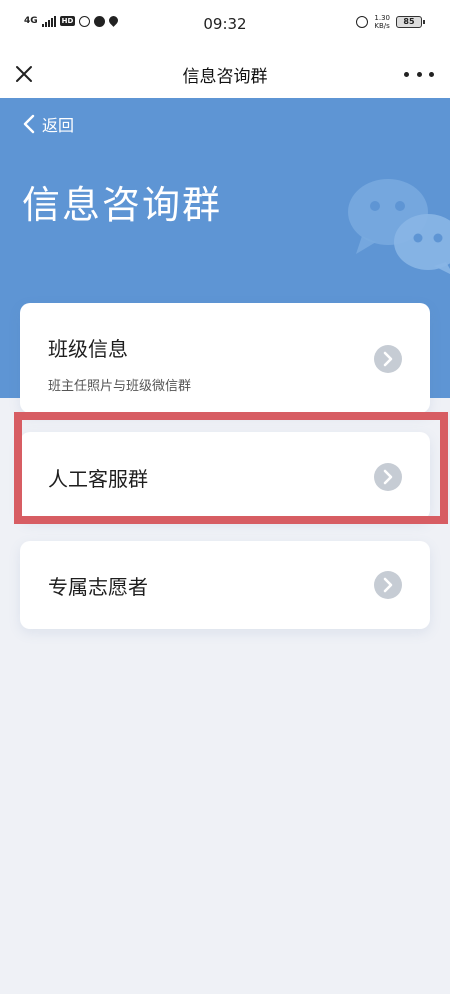  Describe the element at coordinates (98, 479) in the screenshot. I see `card-title: 人工客服群` at that location.